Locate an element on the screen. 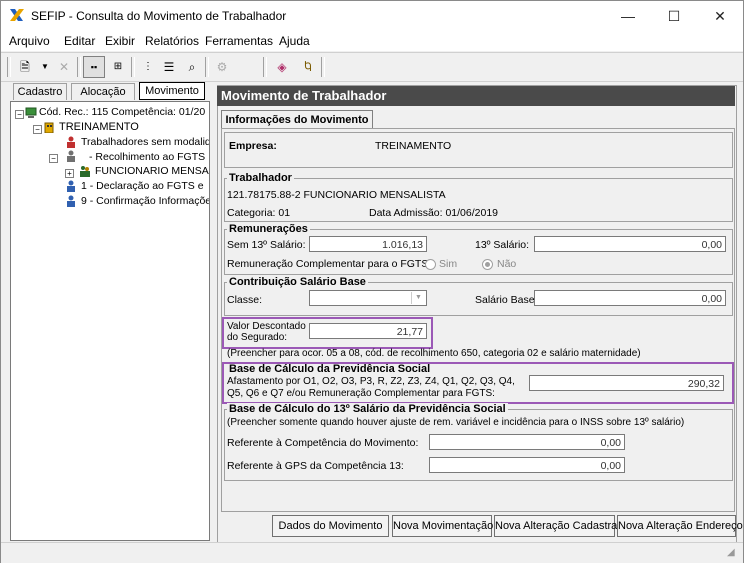 The image size is (744, 563). large-icons-view-icon: ▪▪ is located at coordinates (94, 67).